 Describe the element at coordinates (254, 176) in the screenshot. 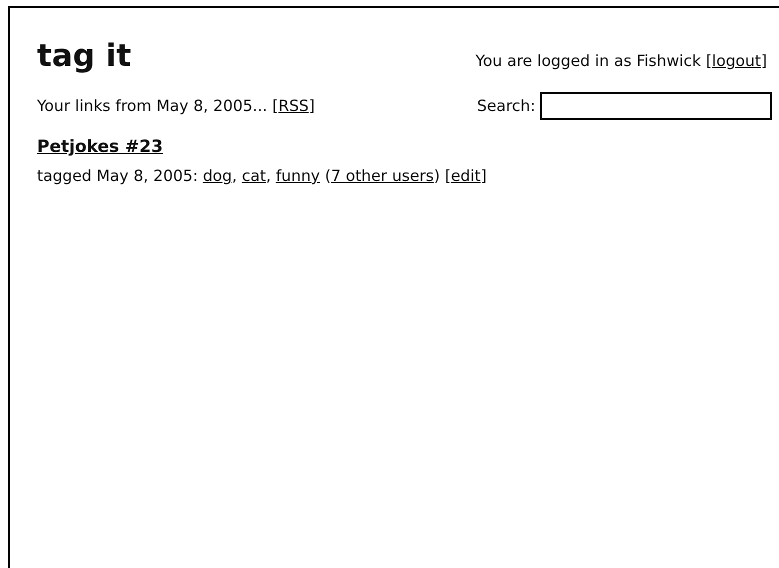

I see `tag-link: cat` at that location.